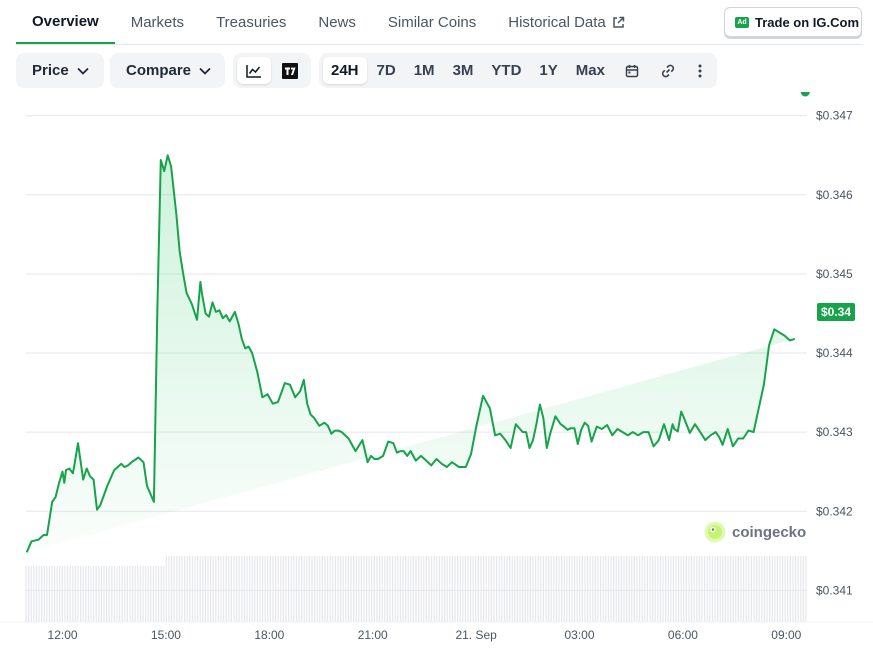 The image size is (873, 652). What do you see at coordinates (834, 432) in the screenshot?
I see `y-tick-label: $0.343` at bounding box center [834, 432].